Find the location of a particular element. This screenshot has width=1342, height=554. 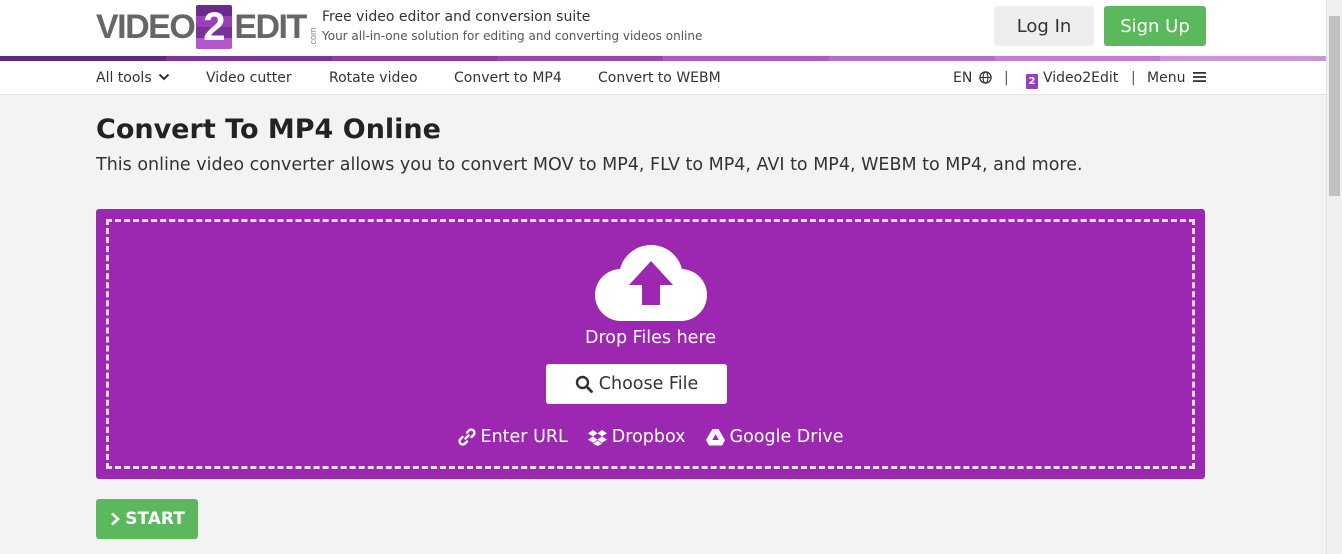

cloud-upload-icon is located at coordinates (651, 283).